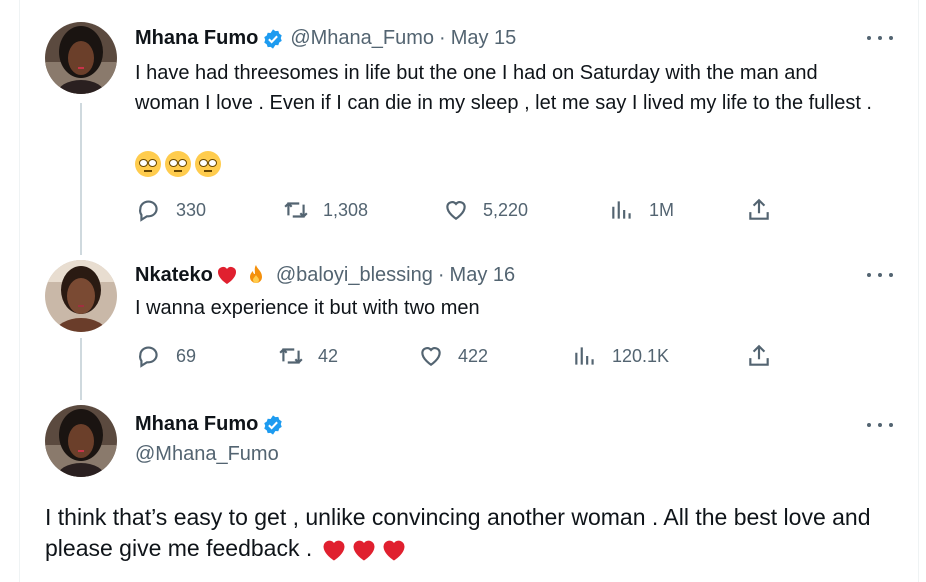 This screenshot has height=582, width=926. I want to click on emoji-row, so click(180, 163).